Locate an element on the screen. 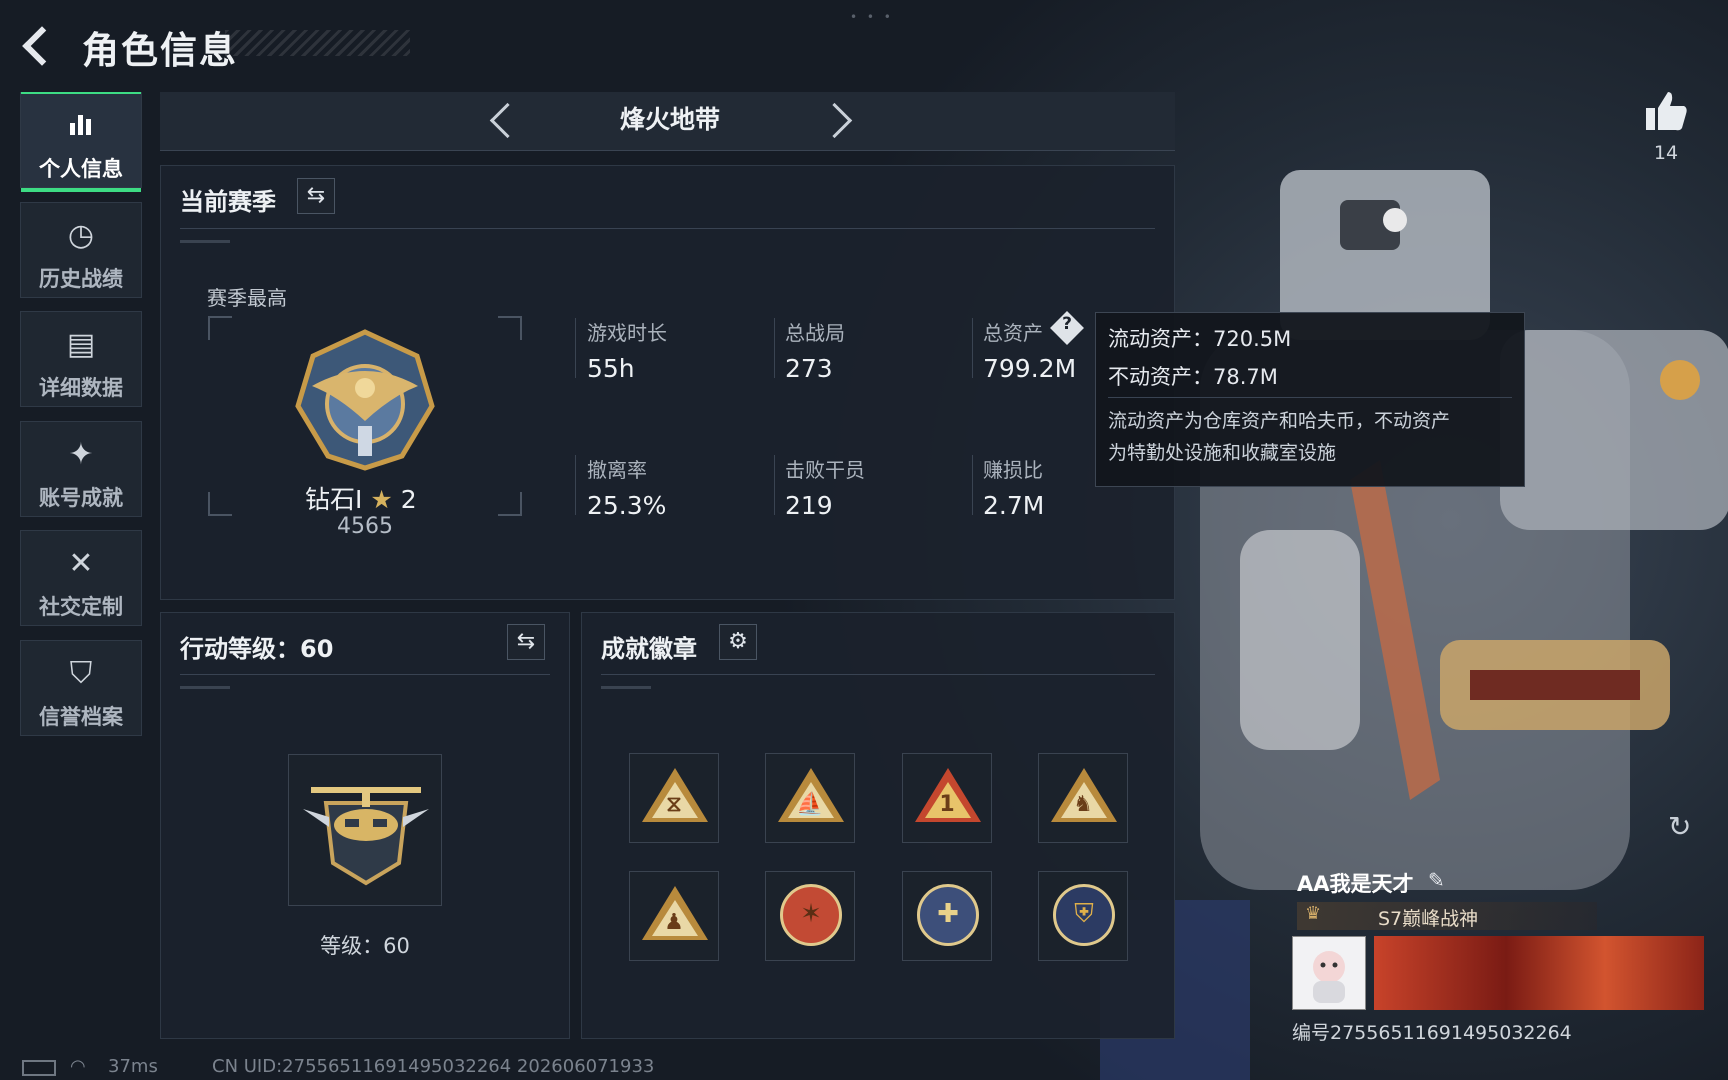 Image resolution: width=1728 pixels, height=1080 pixels. achievement-icon: ✦ is located at coordinates (81, 454).